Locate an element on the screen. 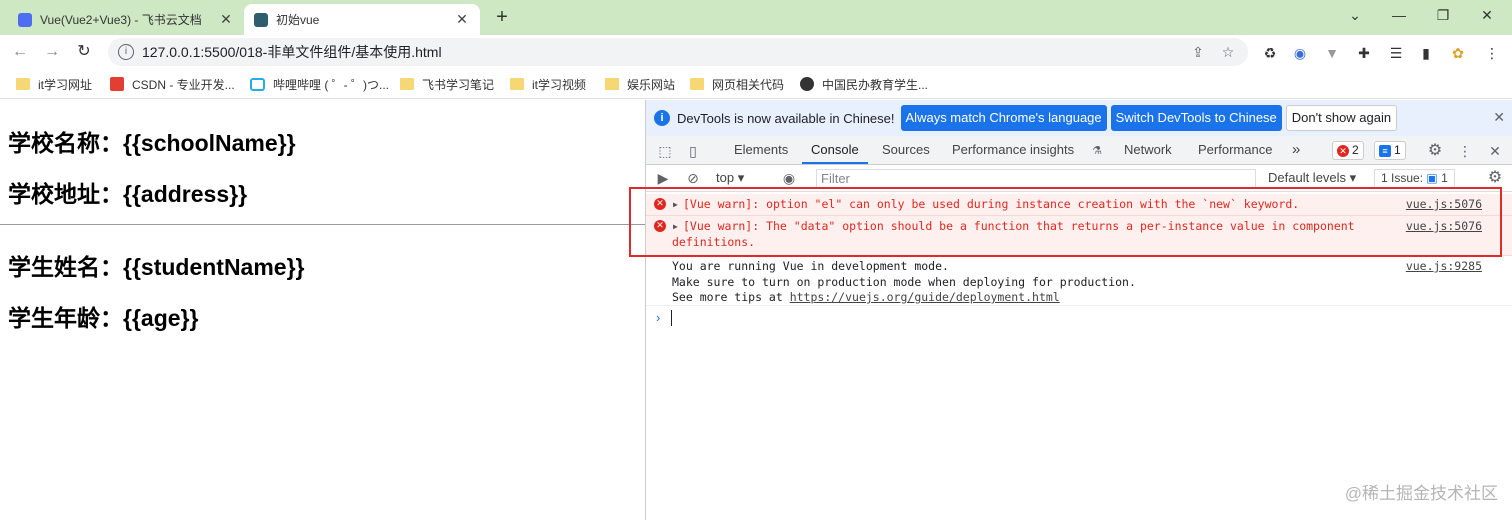 The height and width of the screenshot is (520, 1512). side-panel-icon: ▮ is located at coordinates (1426, 53).